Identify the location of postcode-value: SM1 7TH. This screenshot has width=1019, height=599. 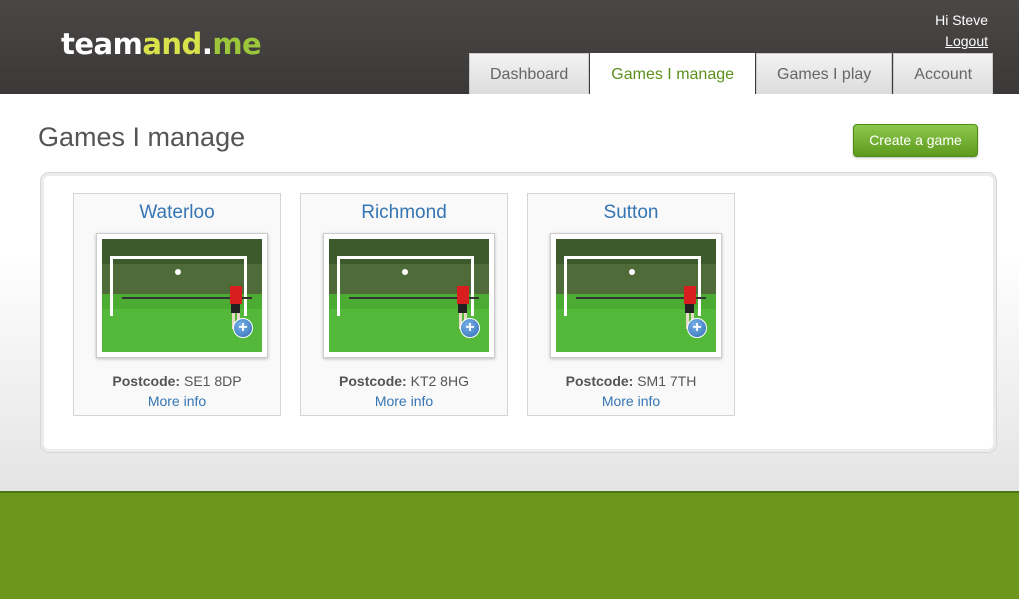
(667, 381).